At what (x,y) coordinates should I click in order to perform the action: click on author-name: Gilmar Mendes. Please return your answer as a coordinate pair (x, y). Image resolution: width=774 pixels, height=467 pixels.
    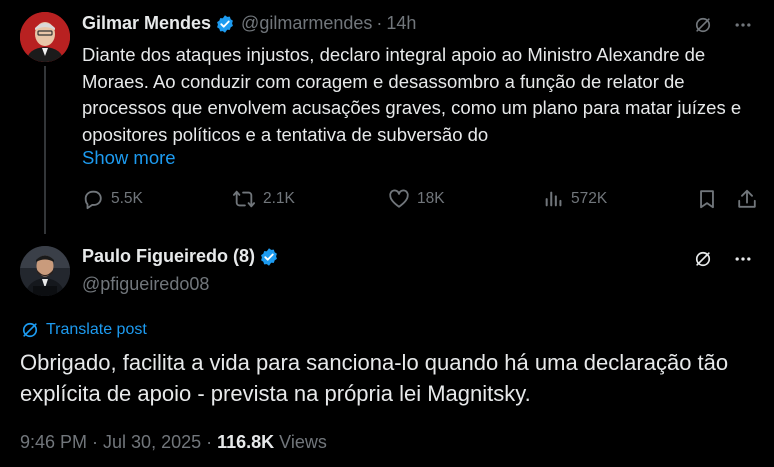
    Looking at the image, I should click on (146, 23).